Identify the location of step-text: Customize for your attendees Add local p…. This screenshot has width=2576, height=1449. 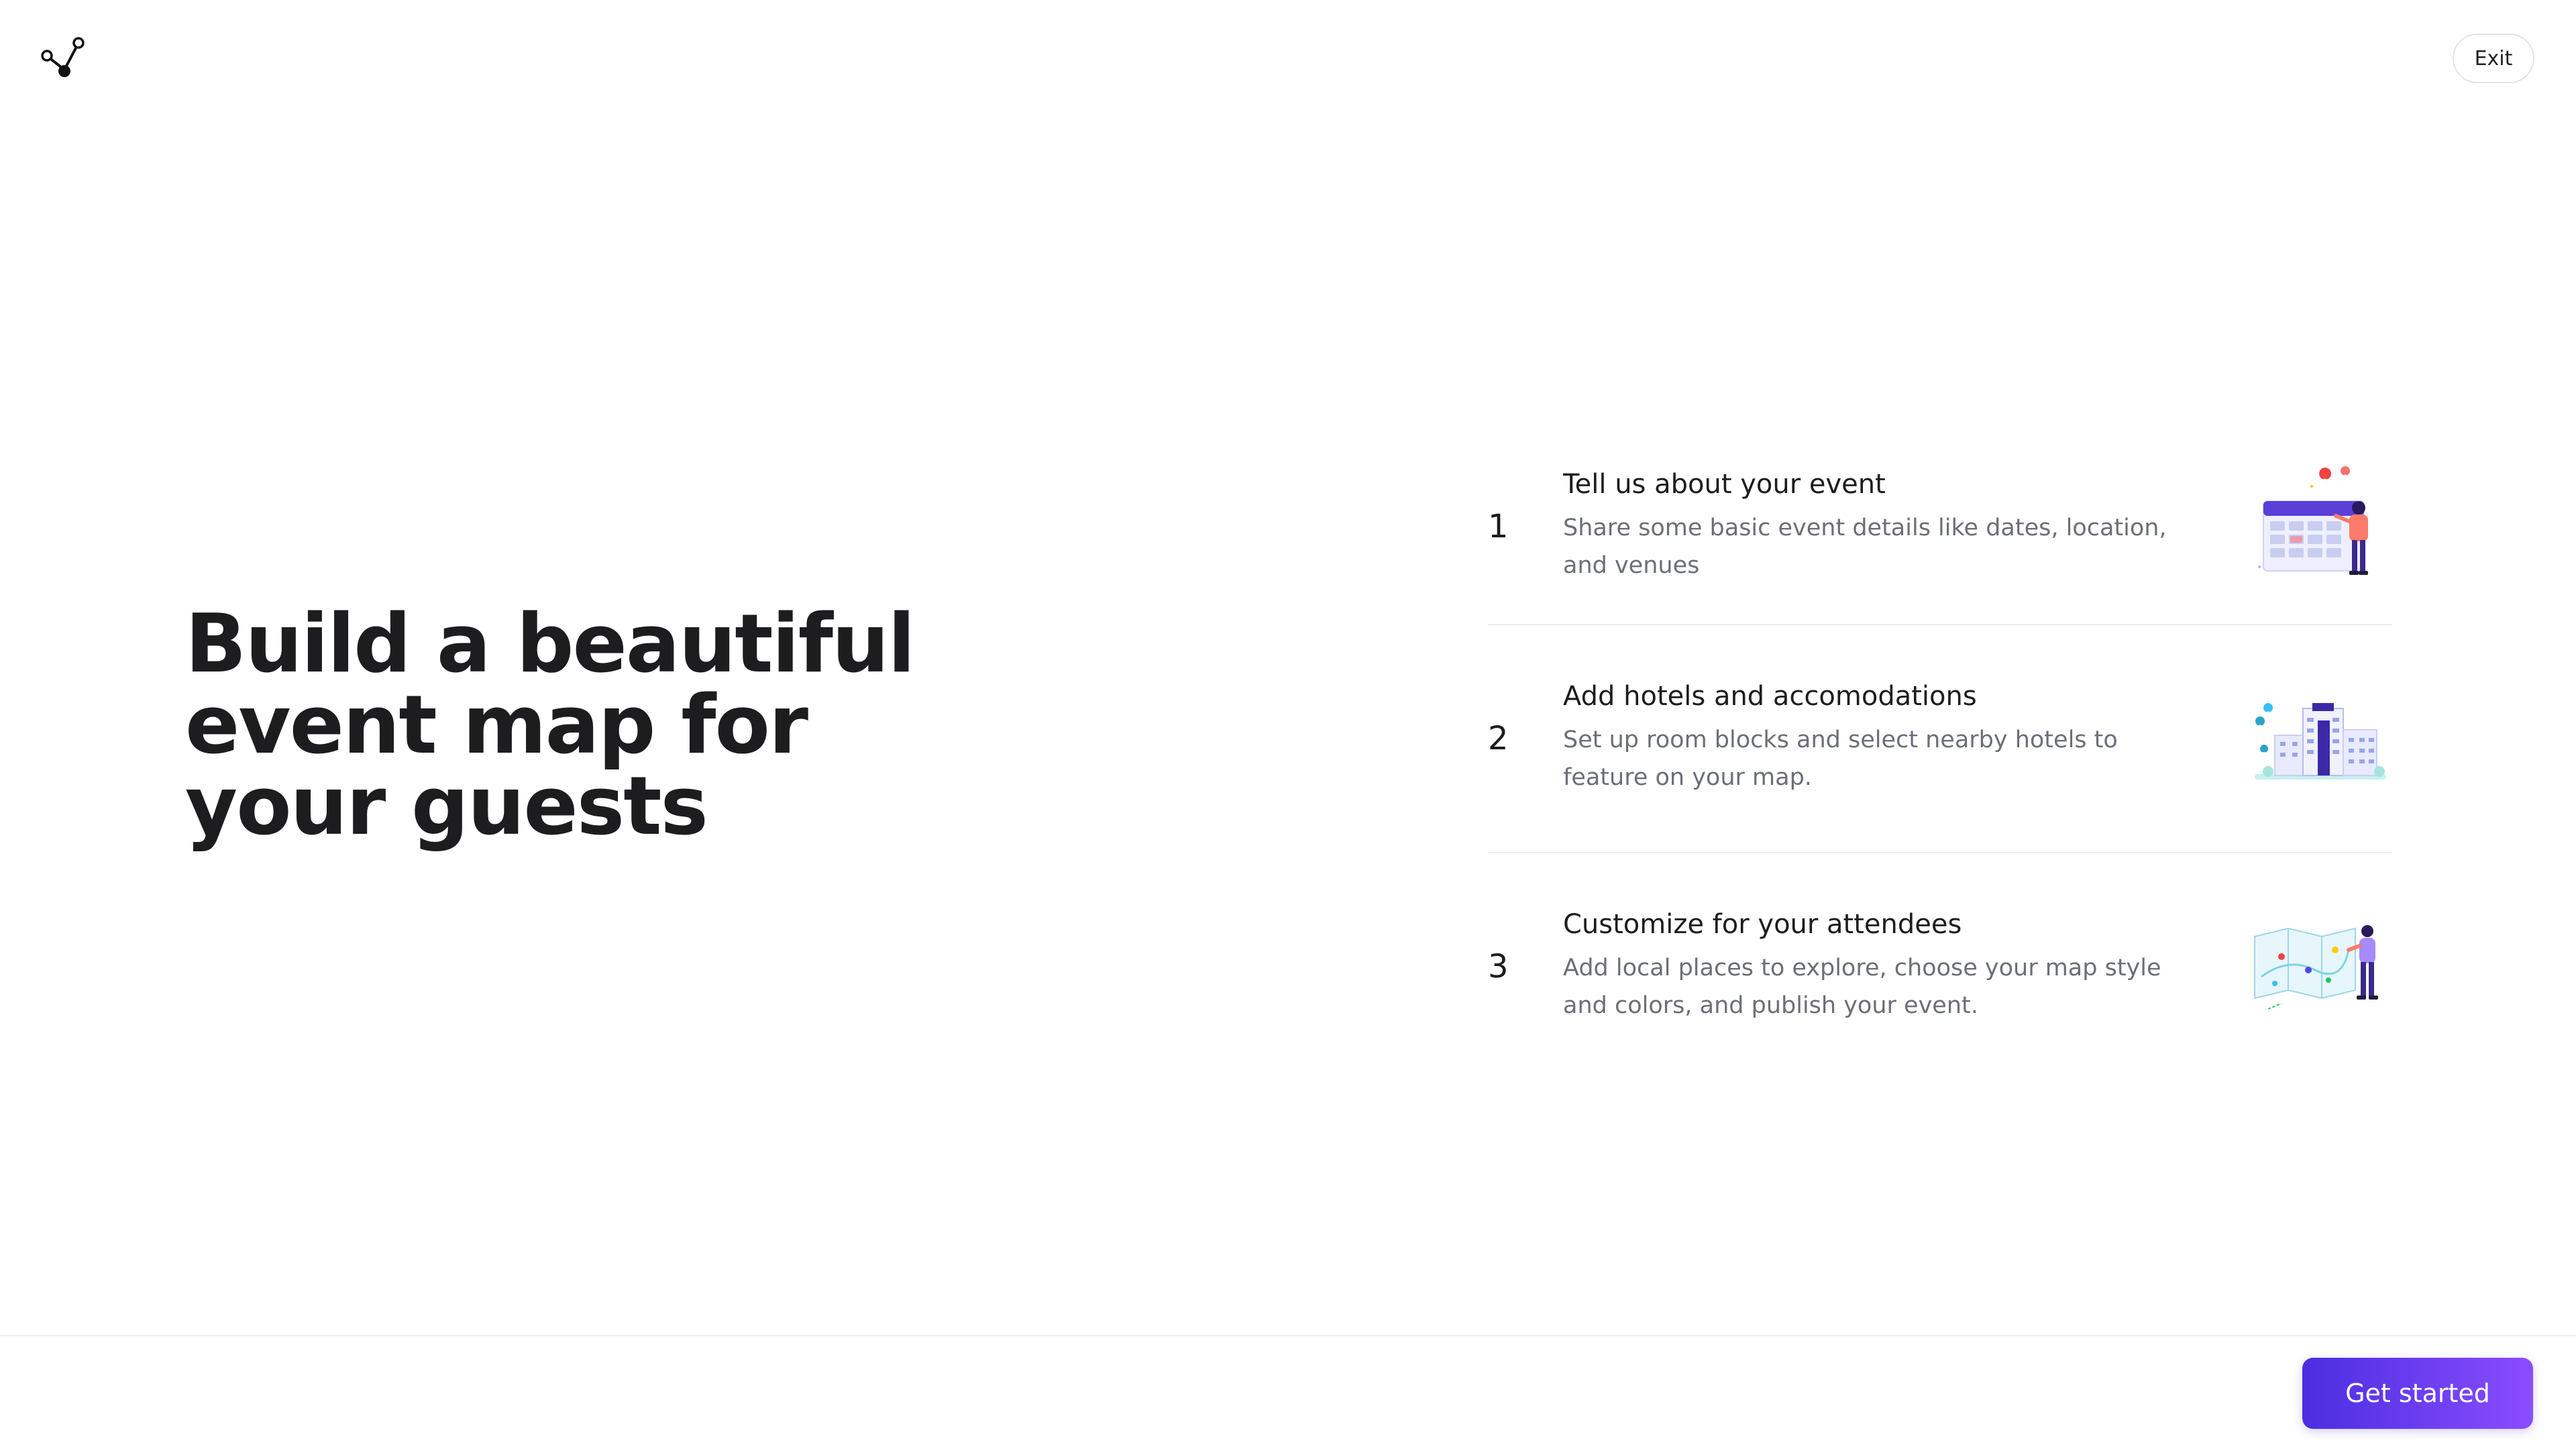
(1904, 966).